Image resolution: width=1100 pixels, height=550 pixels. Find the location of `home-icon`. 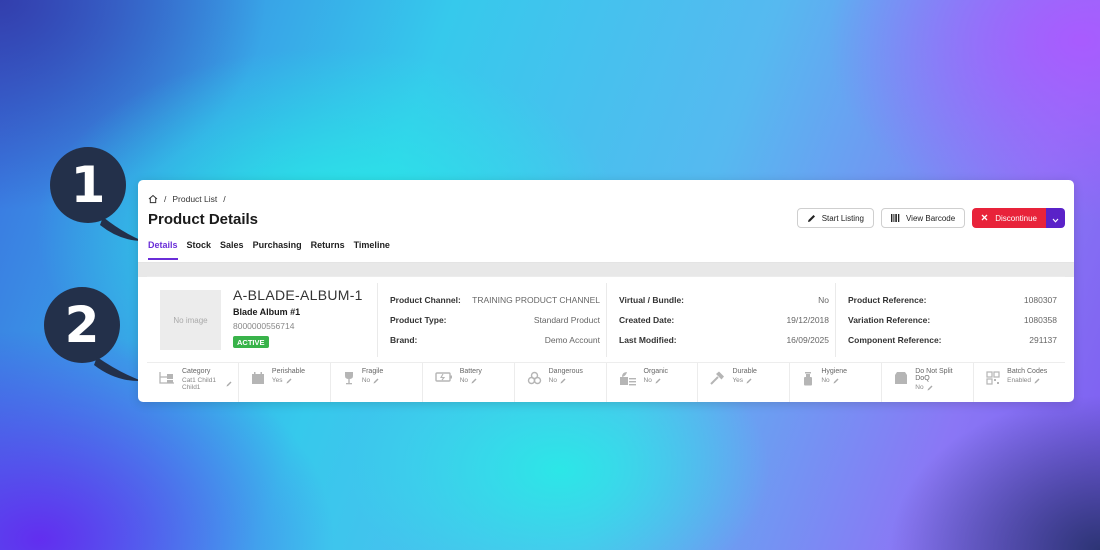

home-icon is located at coordinates (153, 199).